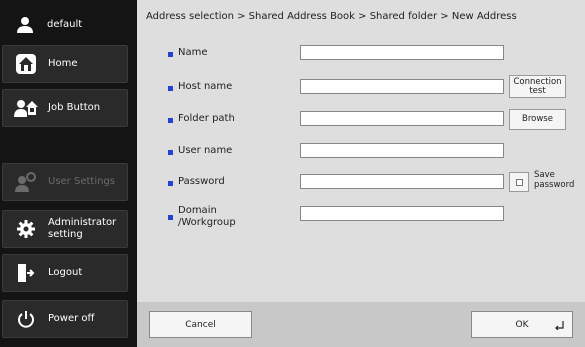  I want to click on user-name-label: User name, so click(205, 150).